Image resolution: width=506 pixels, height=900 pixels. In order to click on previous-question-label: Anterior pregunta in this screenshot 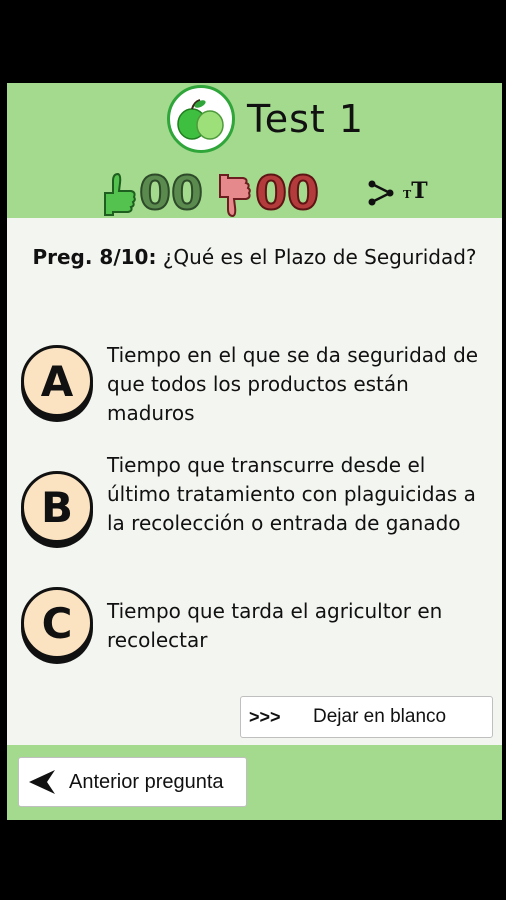, I will do `click(146, 781)`.